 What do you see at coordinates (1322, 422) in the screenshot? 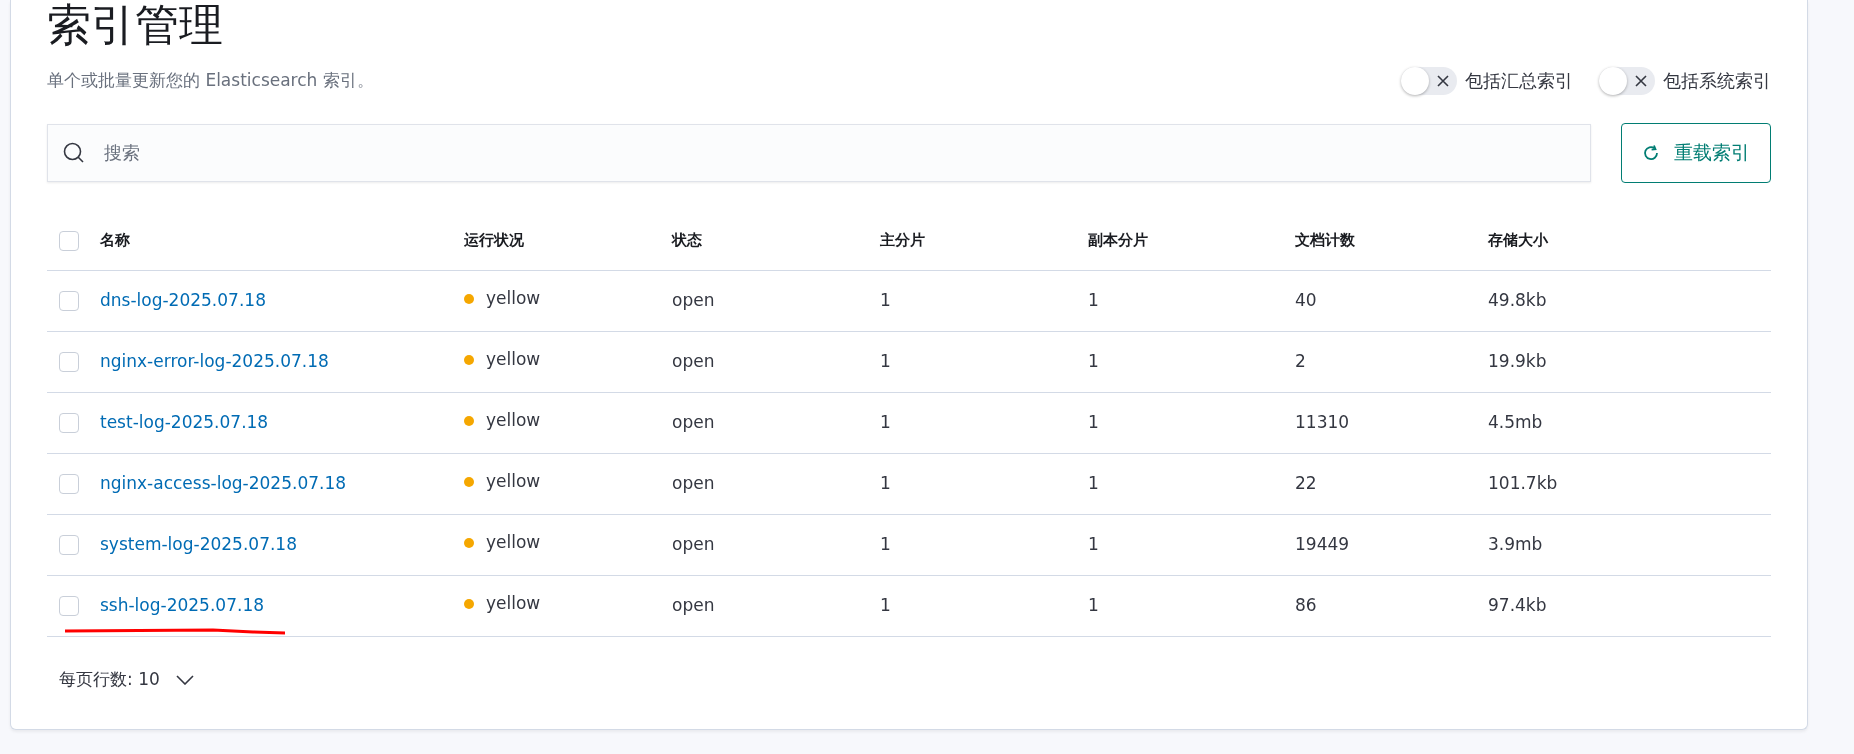
I see `table-cell: 11310` at bounding box center [1322, 422].